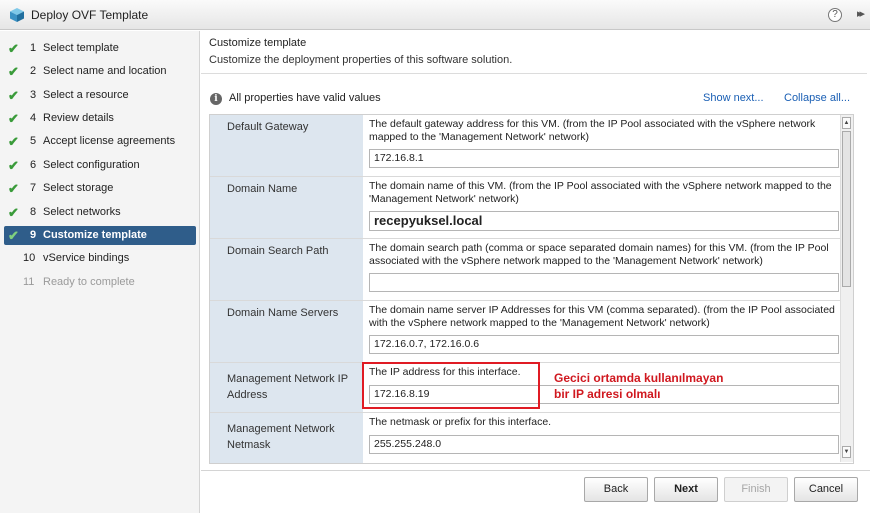  What do you see at coordinates (86, 258) in the screenshot?
I see `step-label: vService bindings` at bounding box center [86, 258].